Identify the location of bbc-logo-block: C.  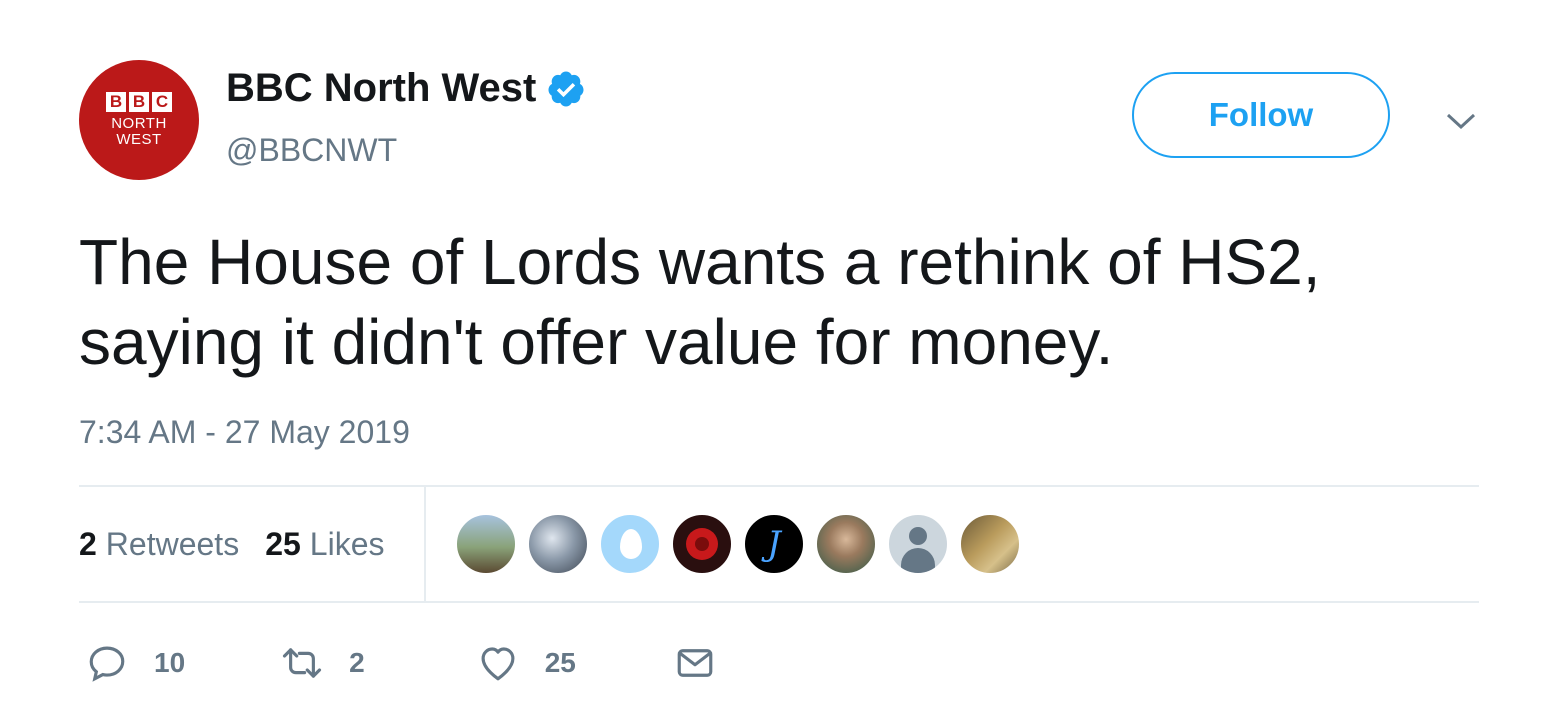
(162, 102).